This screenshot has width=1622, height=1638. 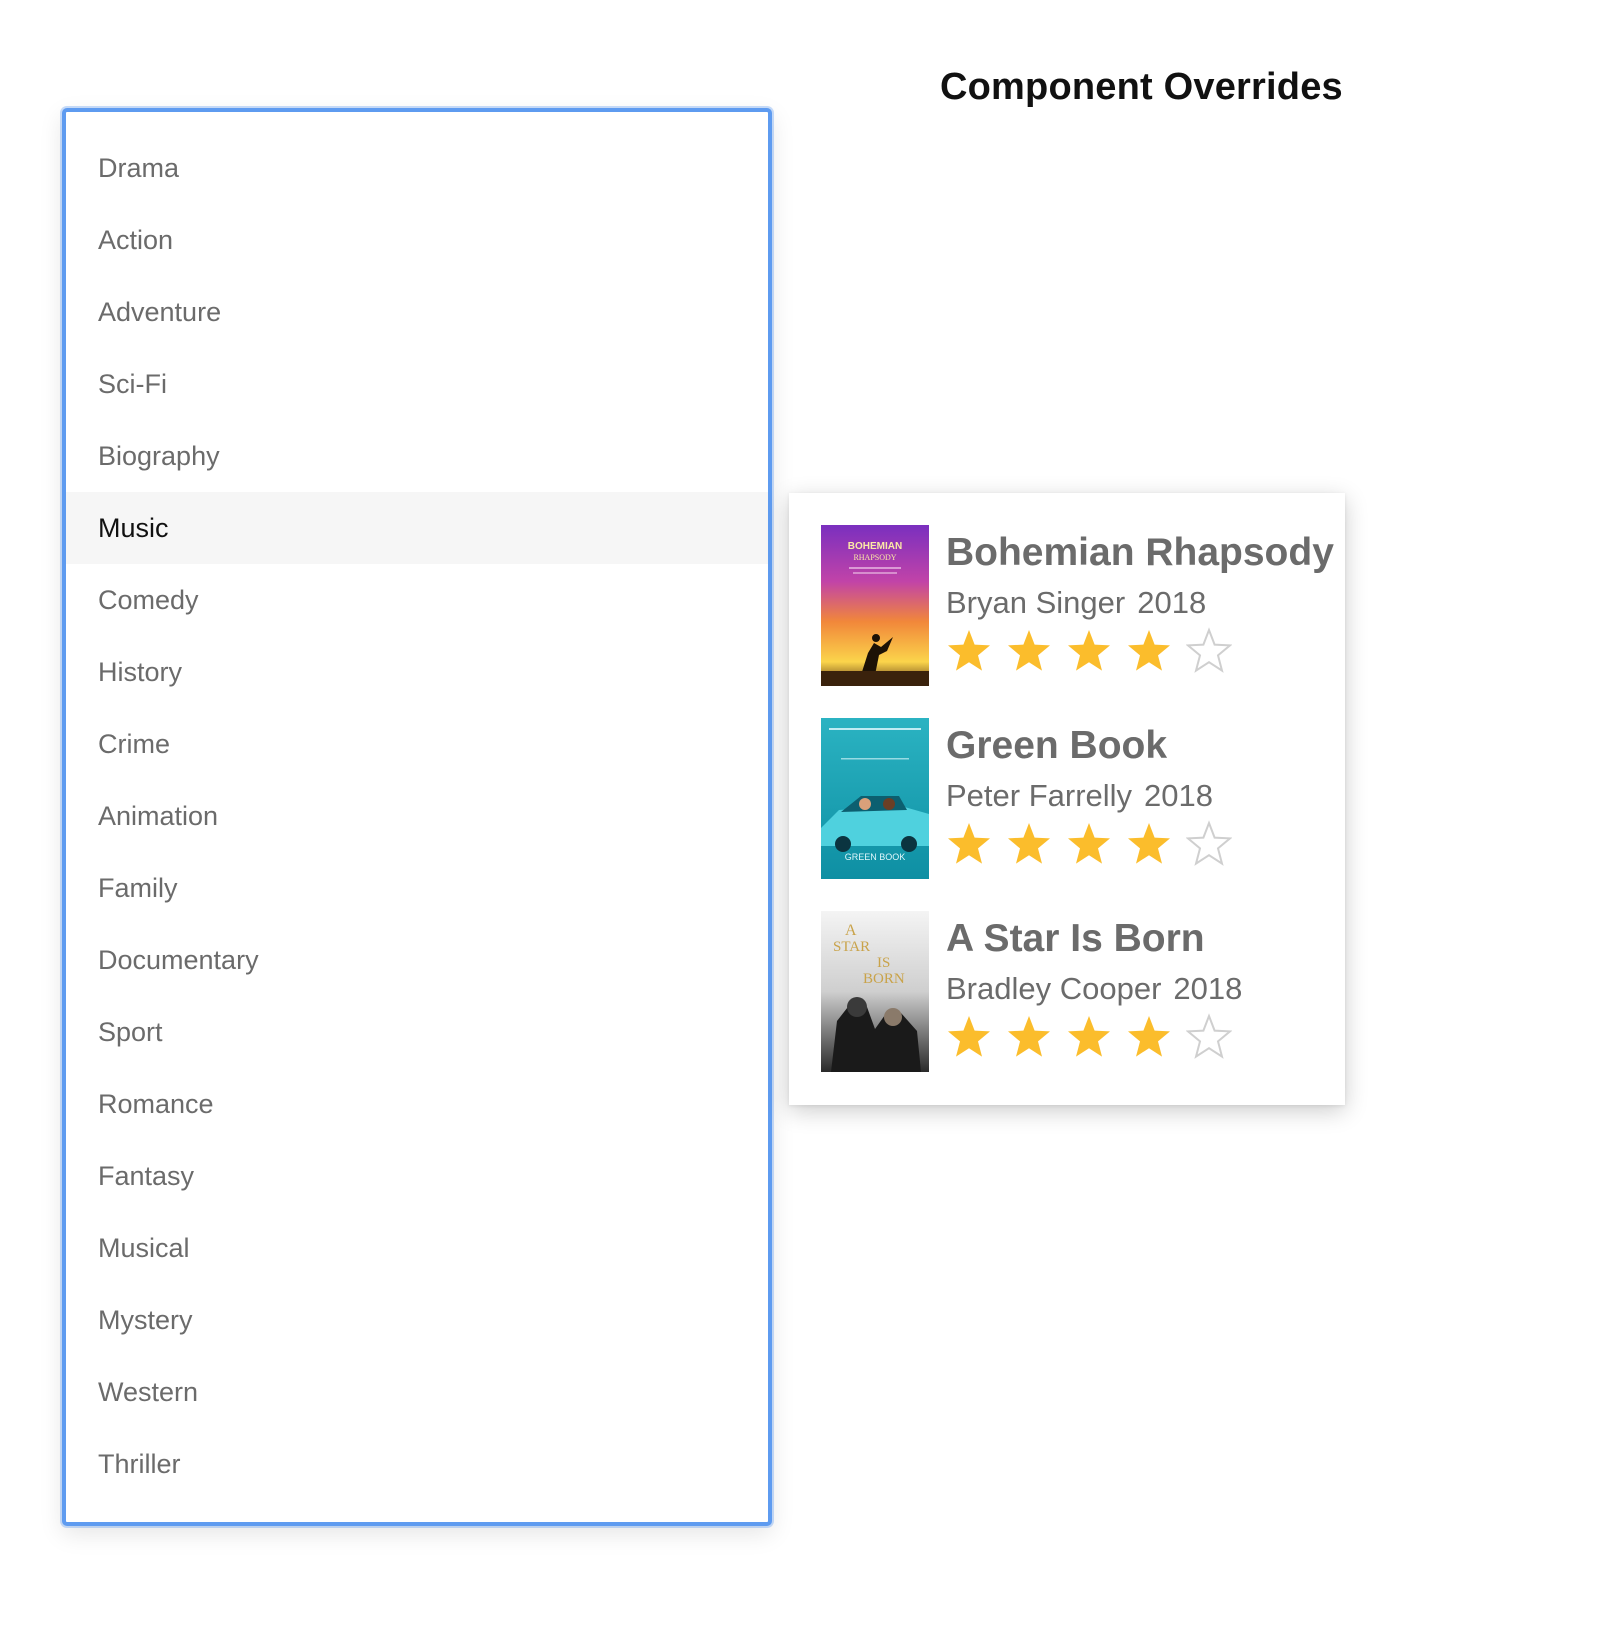 I want to click on movie-poster: GREEN BOOK, so click(x=875, y=798).